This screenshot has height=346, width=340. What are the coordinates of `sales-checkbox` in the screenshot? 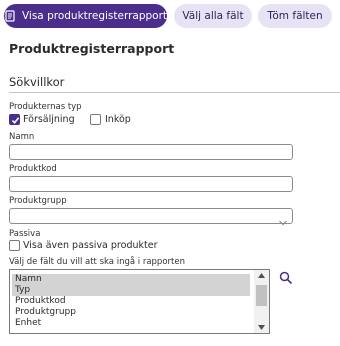 It's located at (14, 119).